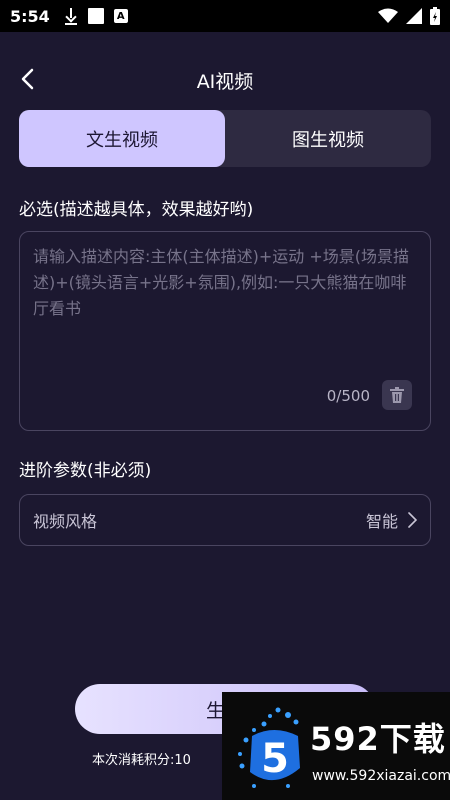  I want to click on app-notification-icon, so click(95, 16).